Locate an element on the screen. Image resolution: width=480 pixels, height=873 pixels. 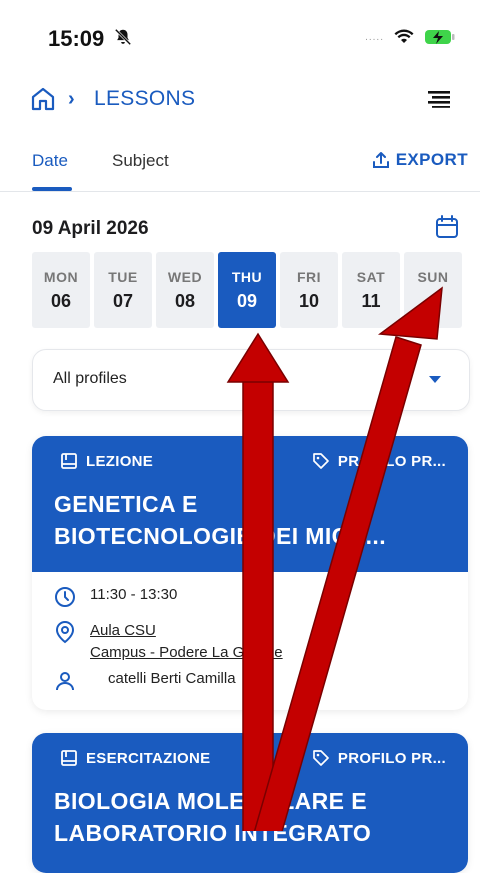
calendar-icon is located at coordinates (447, 227).